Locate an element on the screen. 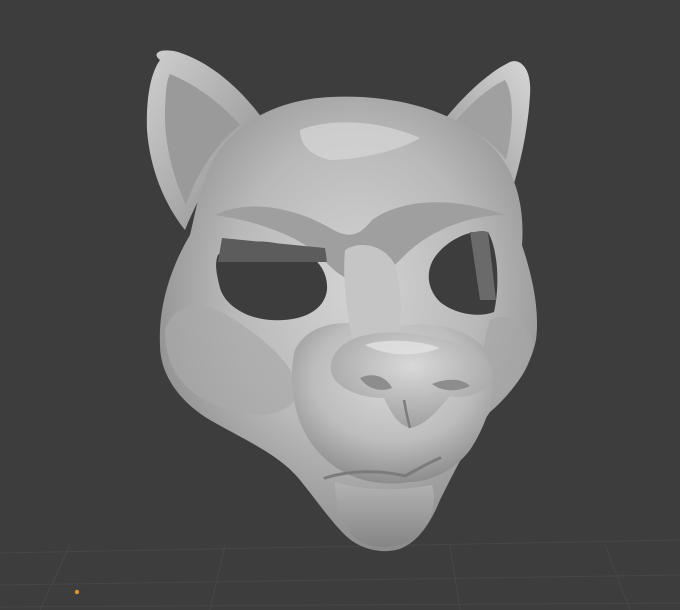 This screenshot has height=610, width=680. origin-dot-icon is located at coordinates (77, 592).